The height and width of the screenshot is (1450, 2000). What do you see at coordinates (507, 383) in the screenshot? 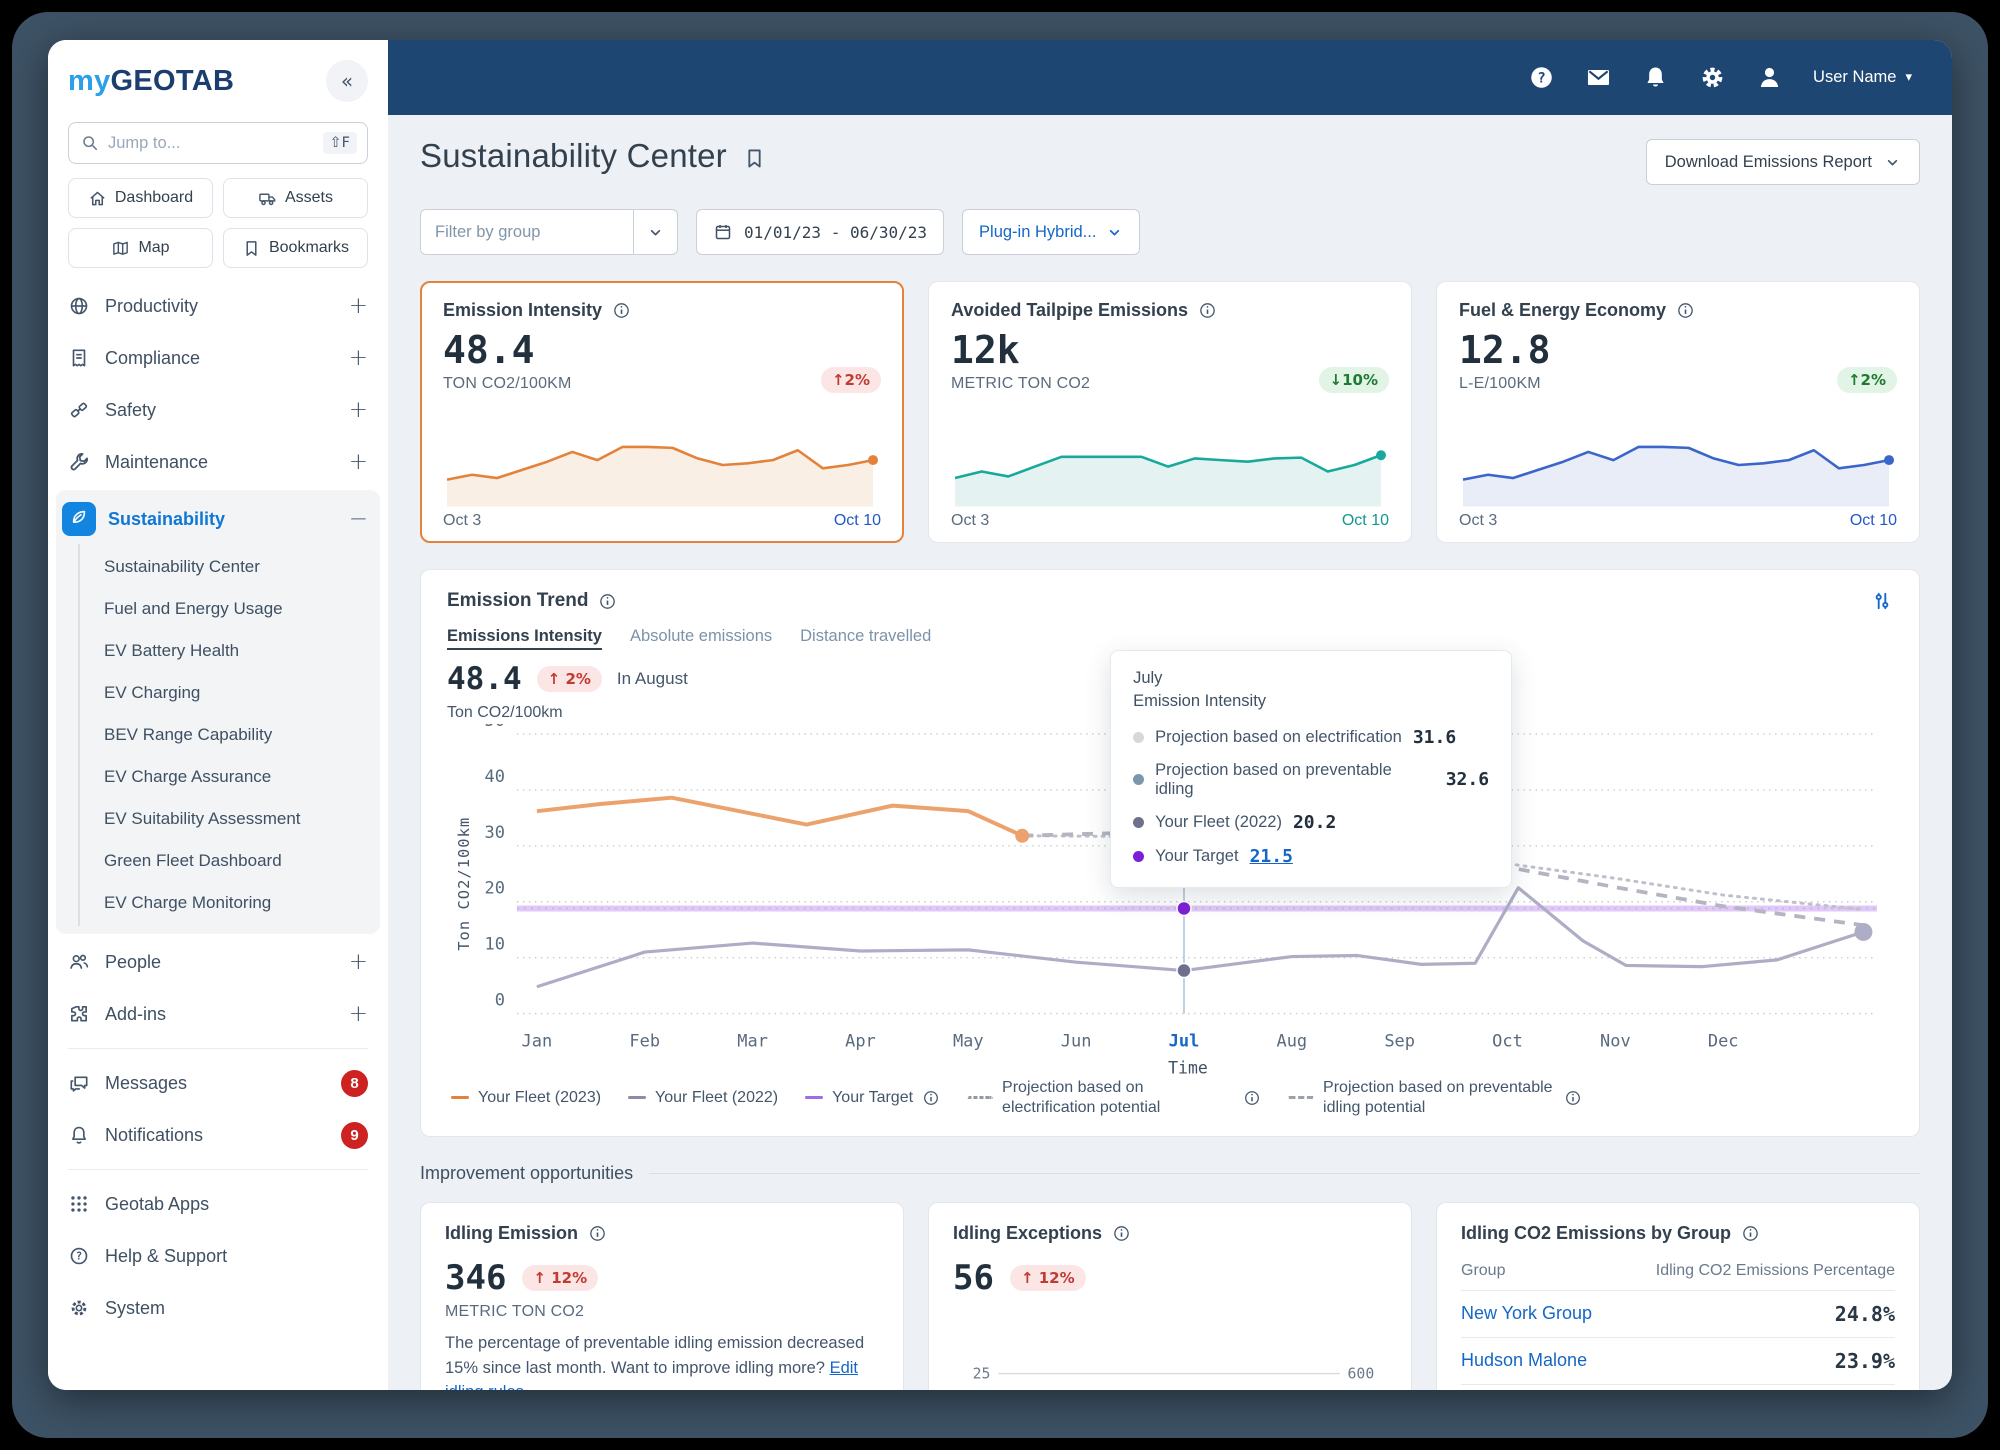
I see `kpi-unit: TON CO2/100KM` at bounding box center [507, 383].